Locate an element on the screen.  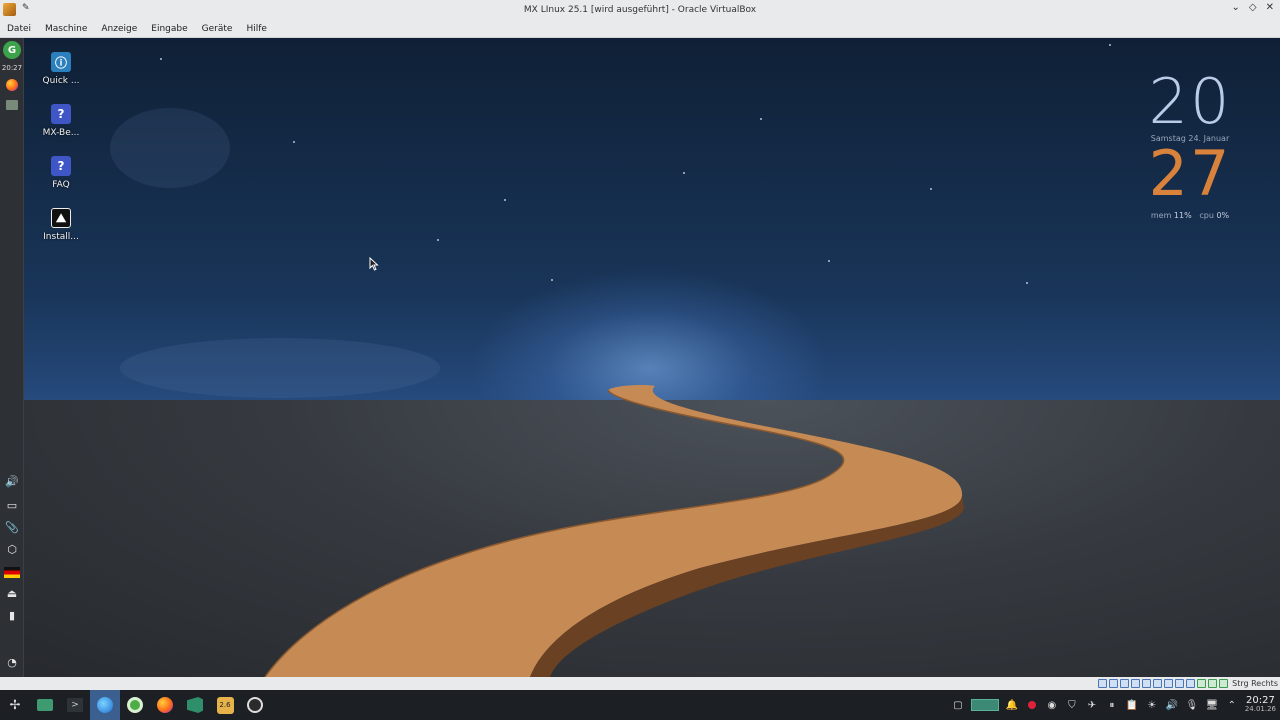
window-controls: ⌄ ◇ ✕ is located at coordinates (1253, 7).